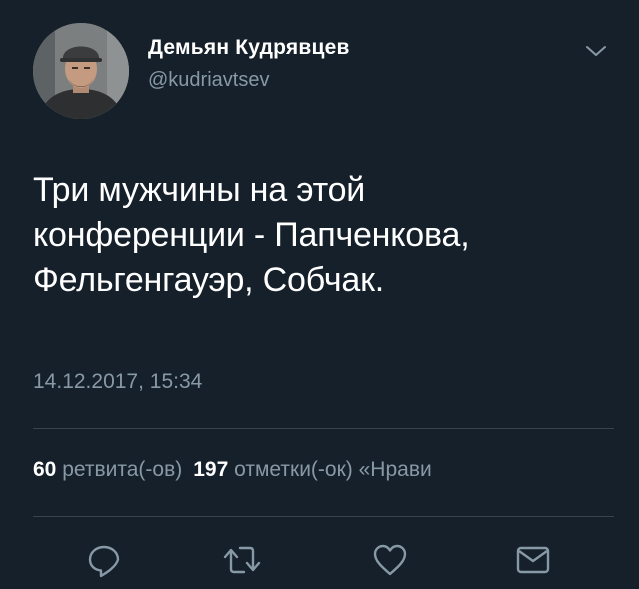 Image resolution: width=639 pixels, height=589 pixels. I want to click on retweets-stat: 60 ретвита(-ов), so click(107, 469).